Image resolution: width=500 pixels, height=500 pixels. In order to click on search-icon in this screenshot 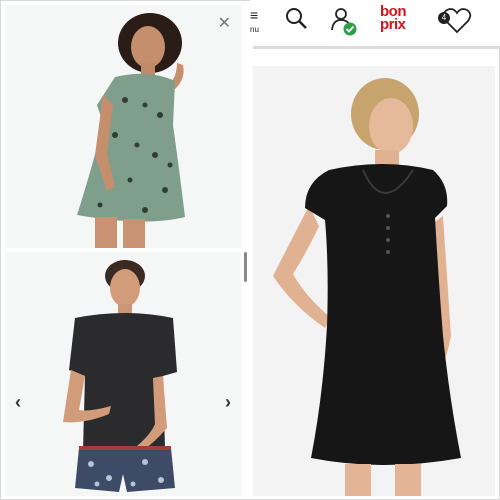, I will do `click(296, 20)`.